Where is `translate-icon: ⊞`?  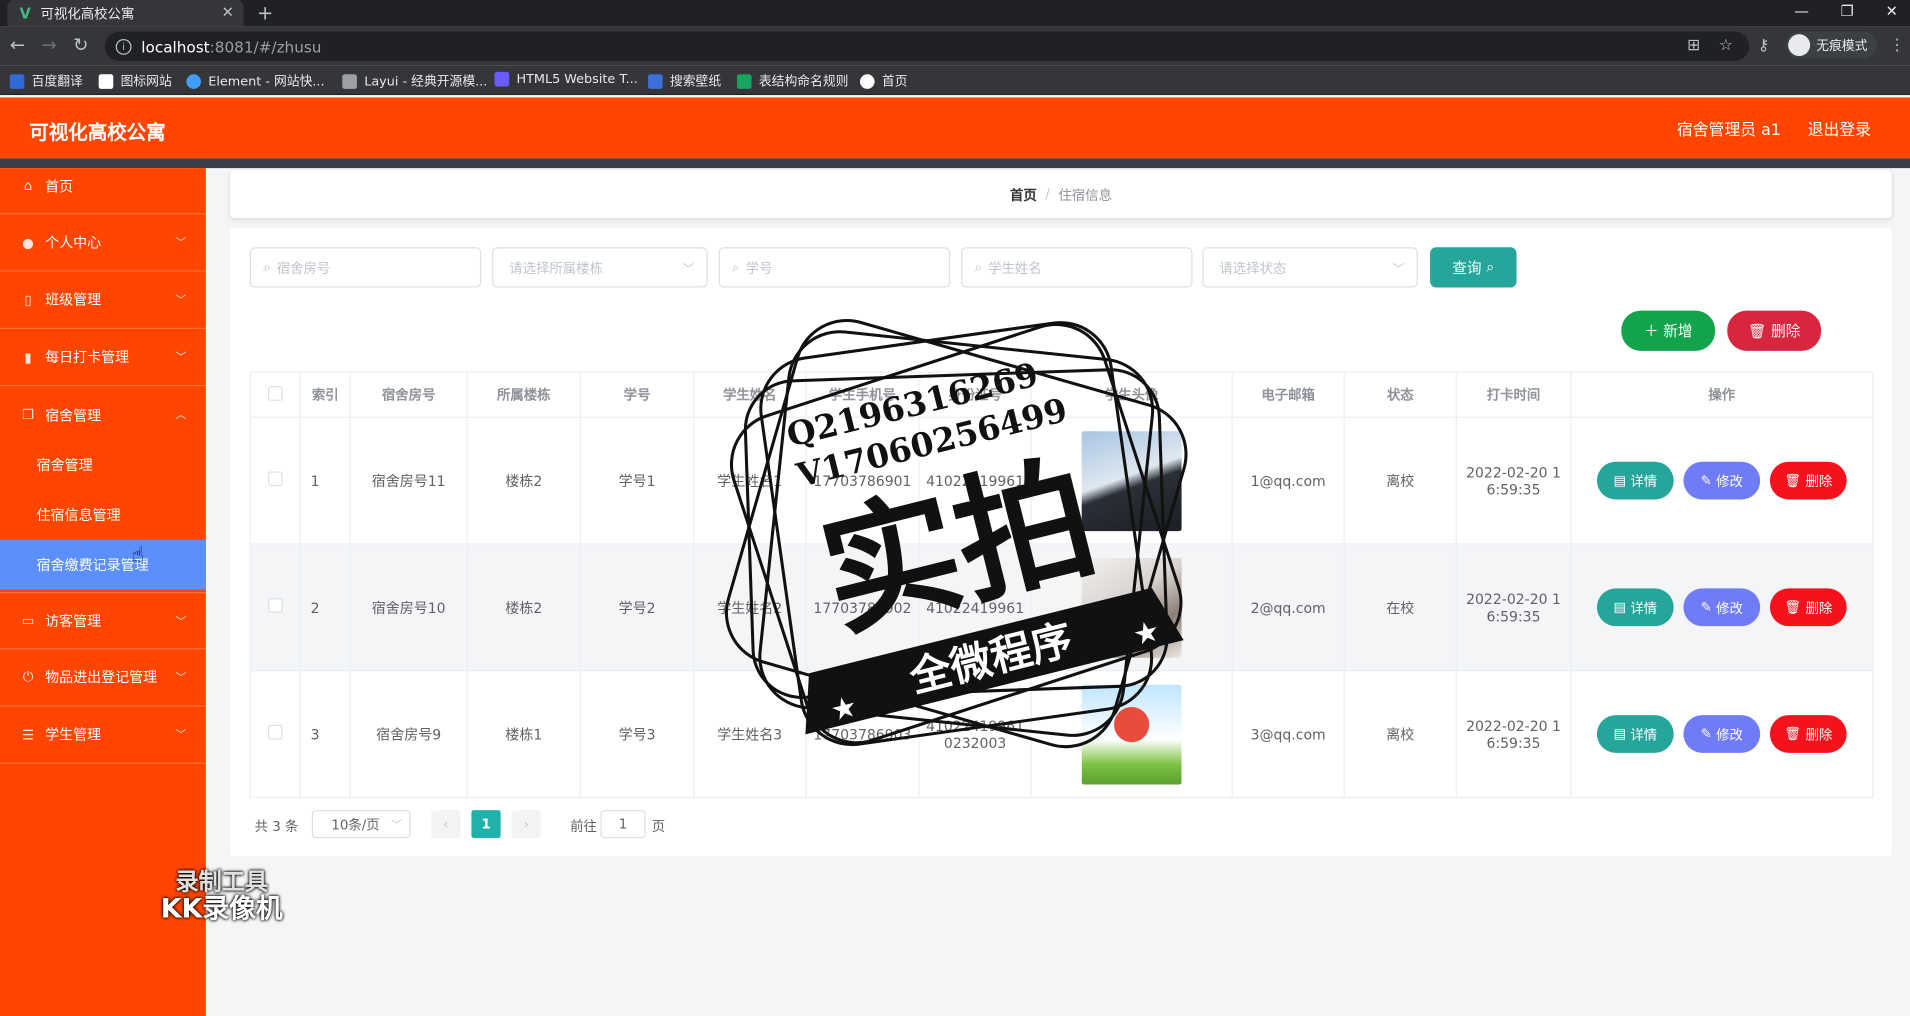
translate-icon: ⊞ is located at coordinates (1693, 46).